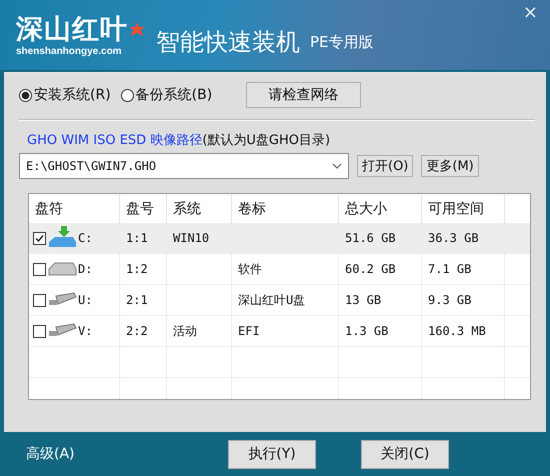  Describe the element at coordinates (279, 331) in the screenshot. I see `disk-row: V: 2:2 活动 EFI 1.3 GB 160.3 MB` at that location.